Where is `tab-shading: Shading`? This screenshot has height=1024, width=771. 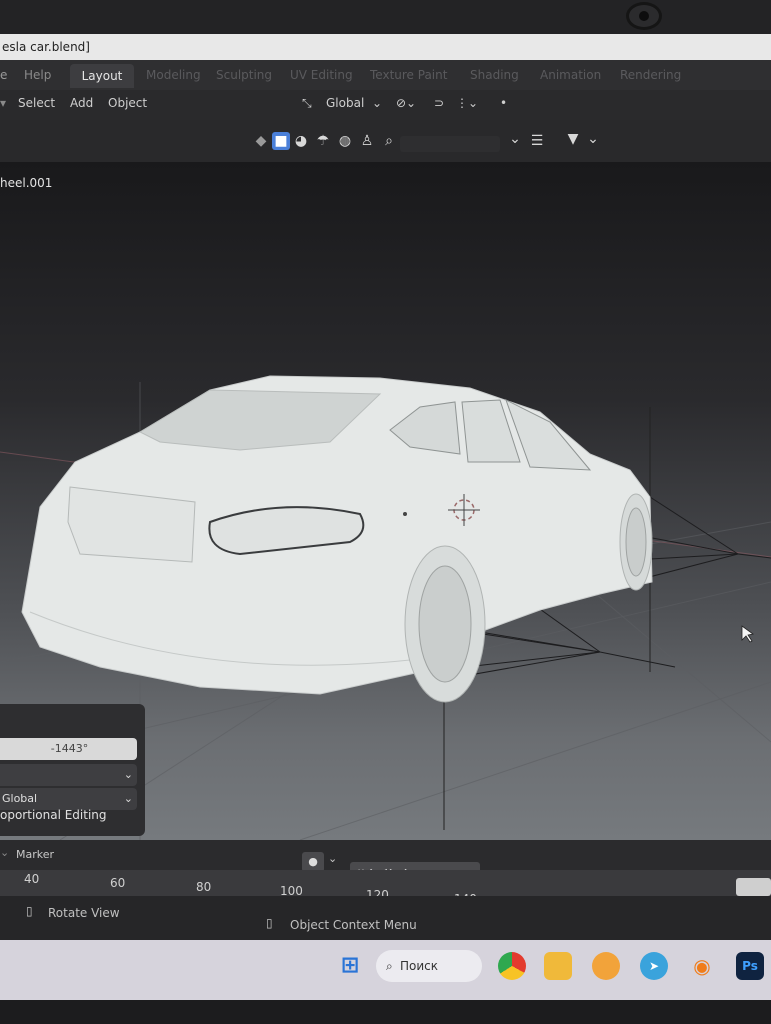 tab-shading: Shading is located at coordinates (494, 75).